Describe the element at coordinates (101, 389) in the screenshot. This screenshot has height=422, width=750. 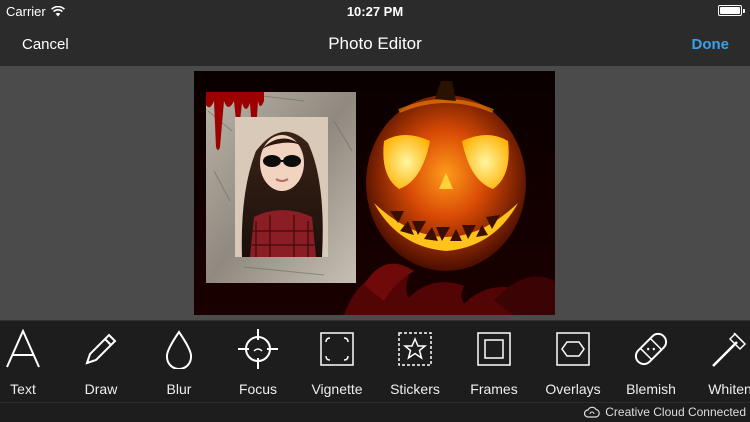
I see `tool-label: Draw` at that location.